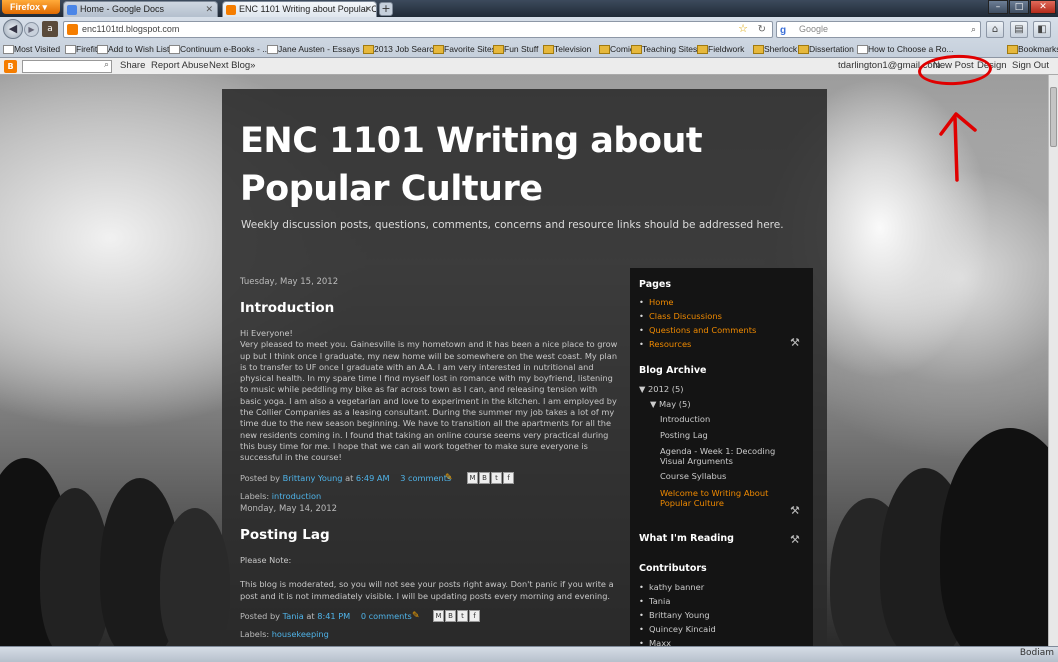 This screenshot has height=662, width=1058. Describe the element at coordinates (663, 49) in the screenshot. I see `bookmark-folder: Teaching Sites` at that location.